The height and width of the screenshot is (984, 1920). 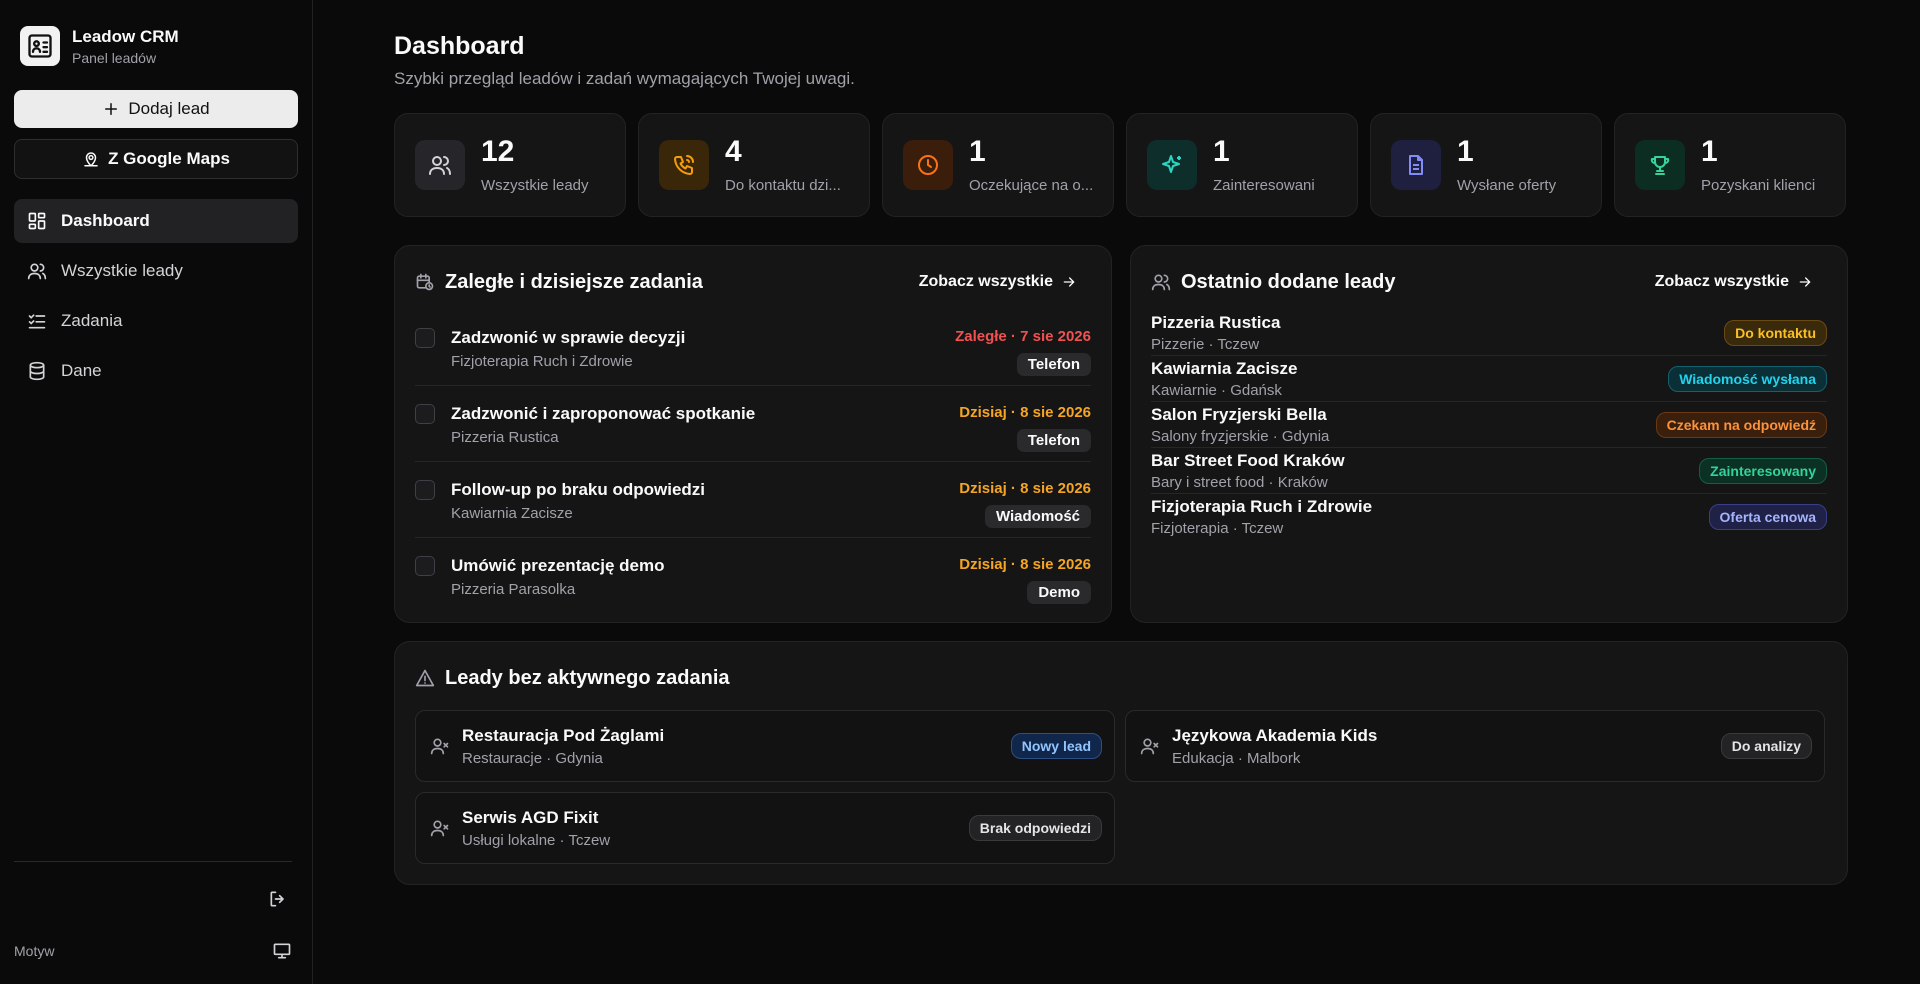 What do you see at coordinates (1037, 516) in the screenshot?
I see `task-tag: Wiadomość` at bounding box center [1037, 516].